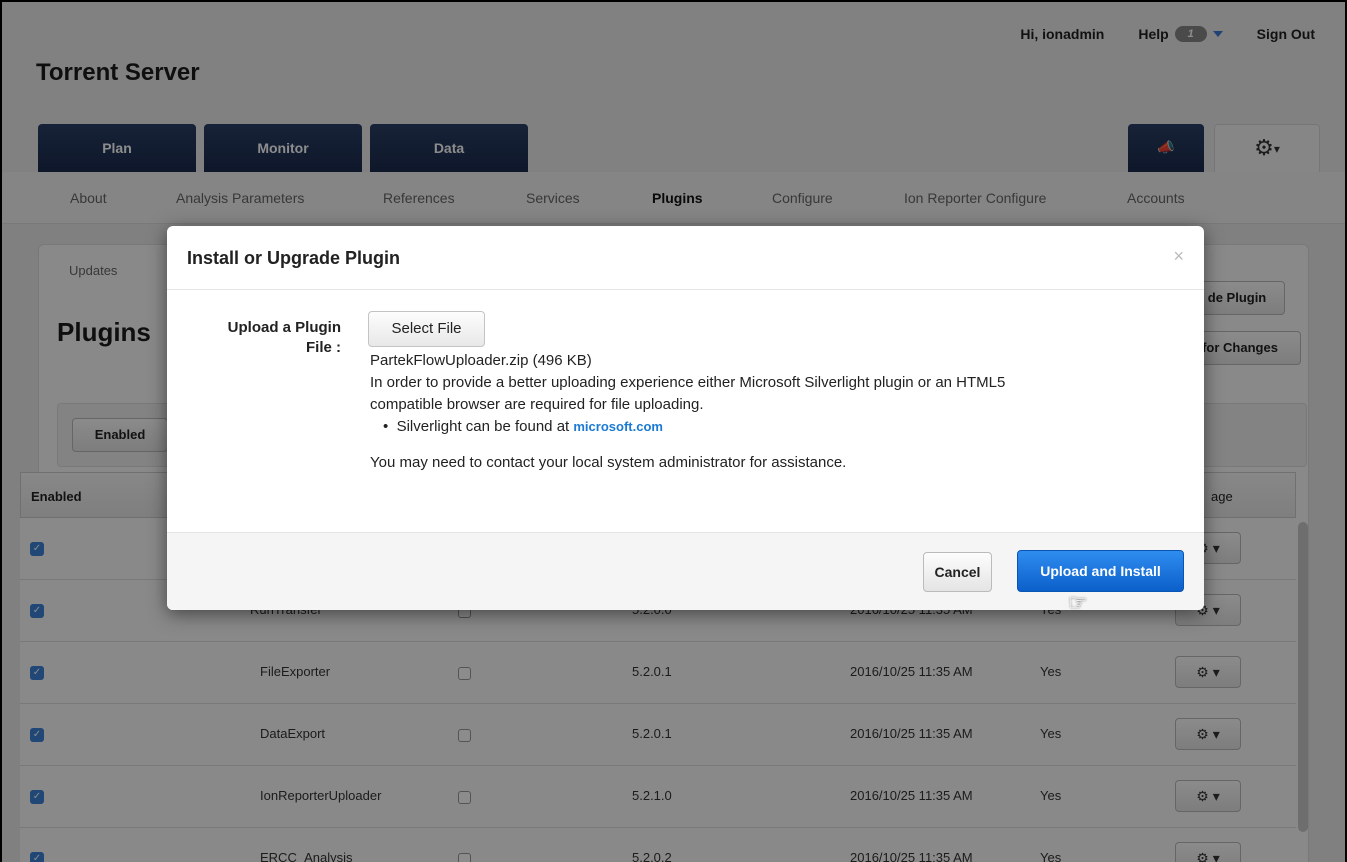 This screenshot has width=1347, height=862. What do you see at coordinates (1178, 256) in the screenshot?
I see `close-icon: ×` at bounding box center [1178, 256].